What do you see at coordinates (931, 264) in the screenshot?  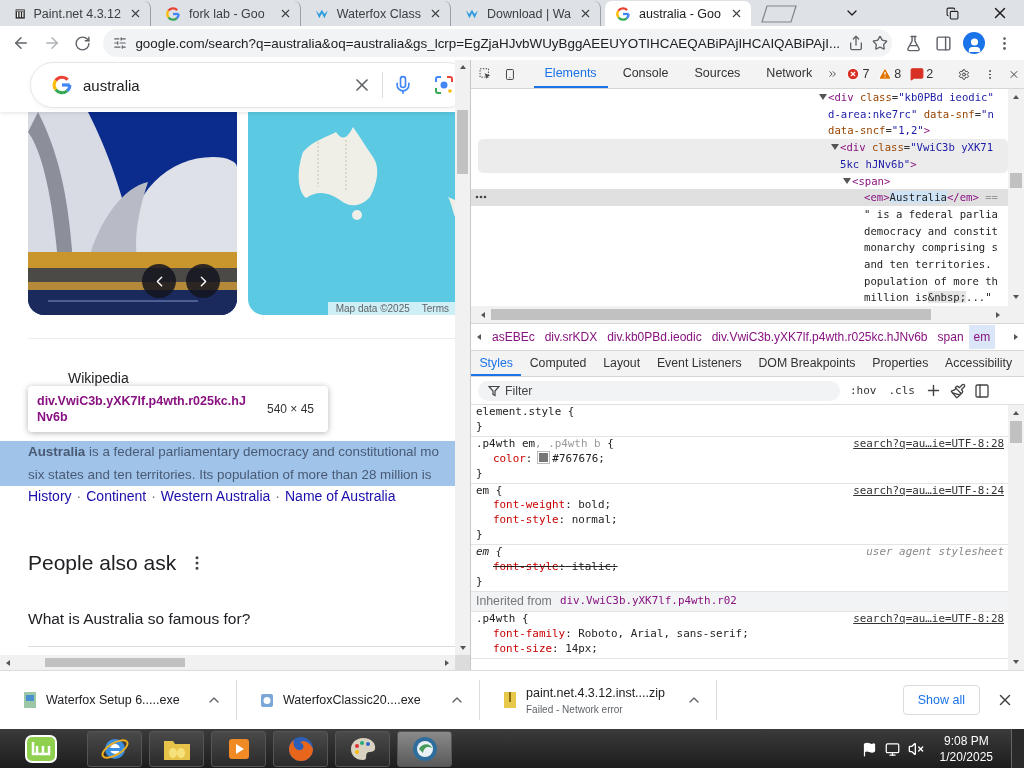 I see `dom-code-line: and ten territories.` at bounding box center [931, 264].